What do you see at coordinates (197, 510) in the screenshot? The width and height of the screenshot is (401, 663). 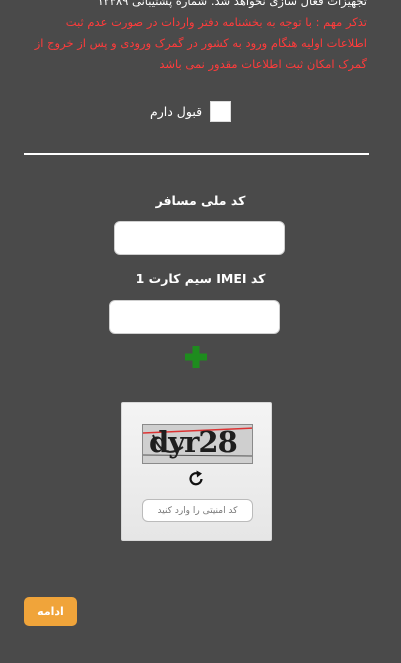 I see `captcha-input` at bounding box center [197, 510].